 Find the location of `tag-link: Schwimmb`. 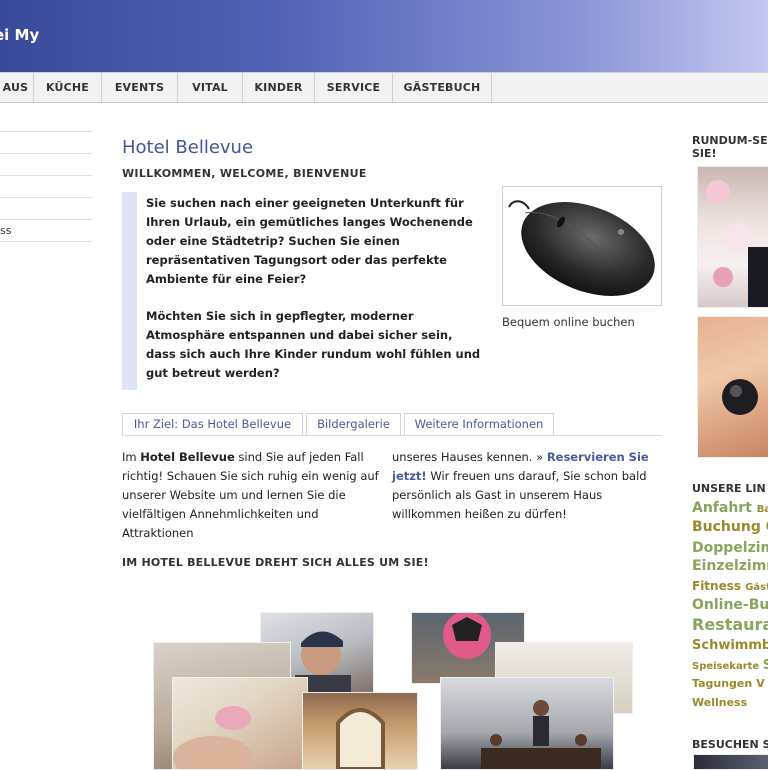

tag-link: Schwimmb is located at coordinates (730, 645).